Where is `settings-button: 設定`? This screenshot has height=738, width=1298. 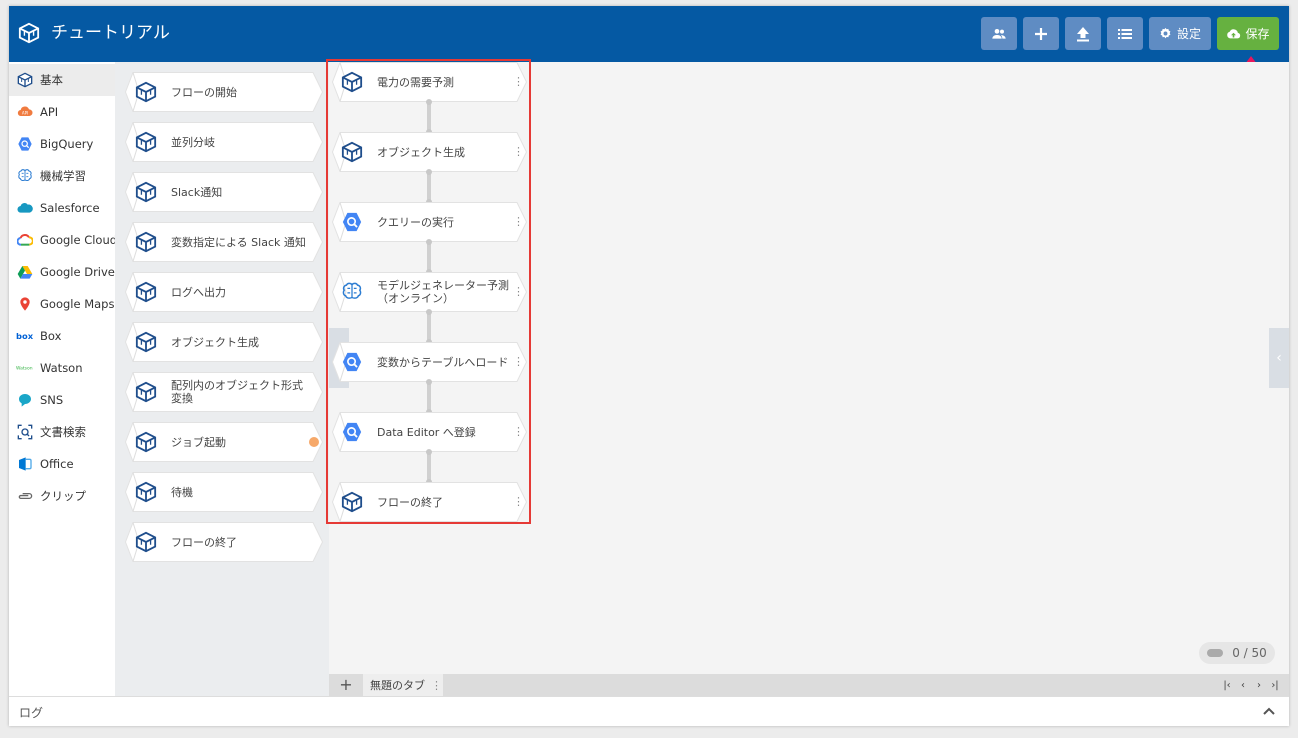 settings-button: 設定 is located at coordinates (1180, 33).